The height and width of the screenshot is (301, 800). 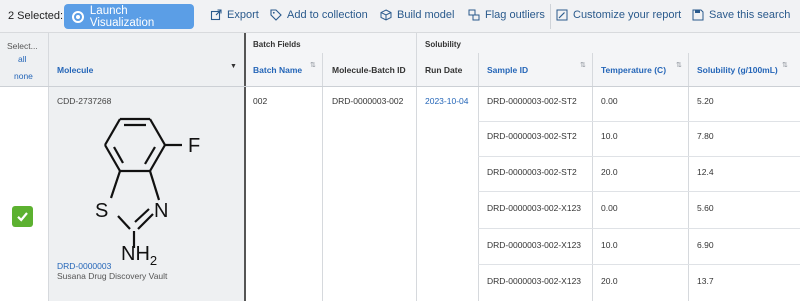 I want to click on selected-count: 2 Selected:, so click(x=36, y=16).